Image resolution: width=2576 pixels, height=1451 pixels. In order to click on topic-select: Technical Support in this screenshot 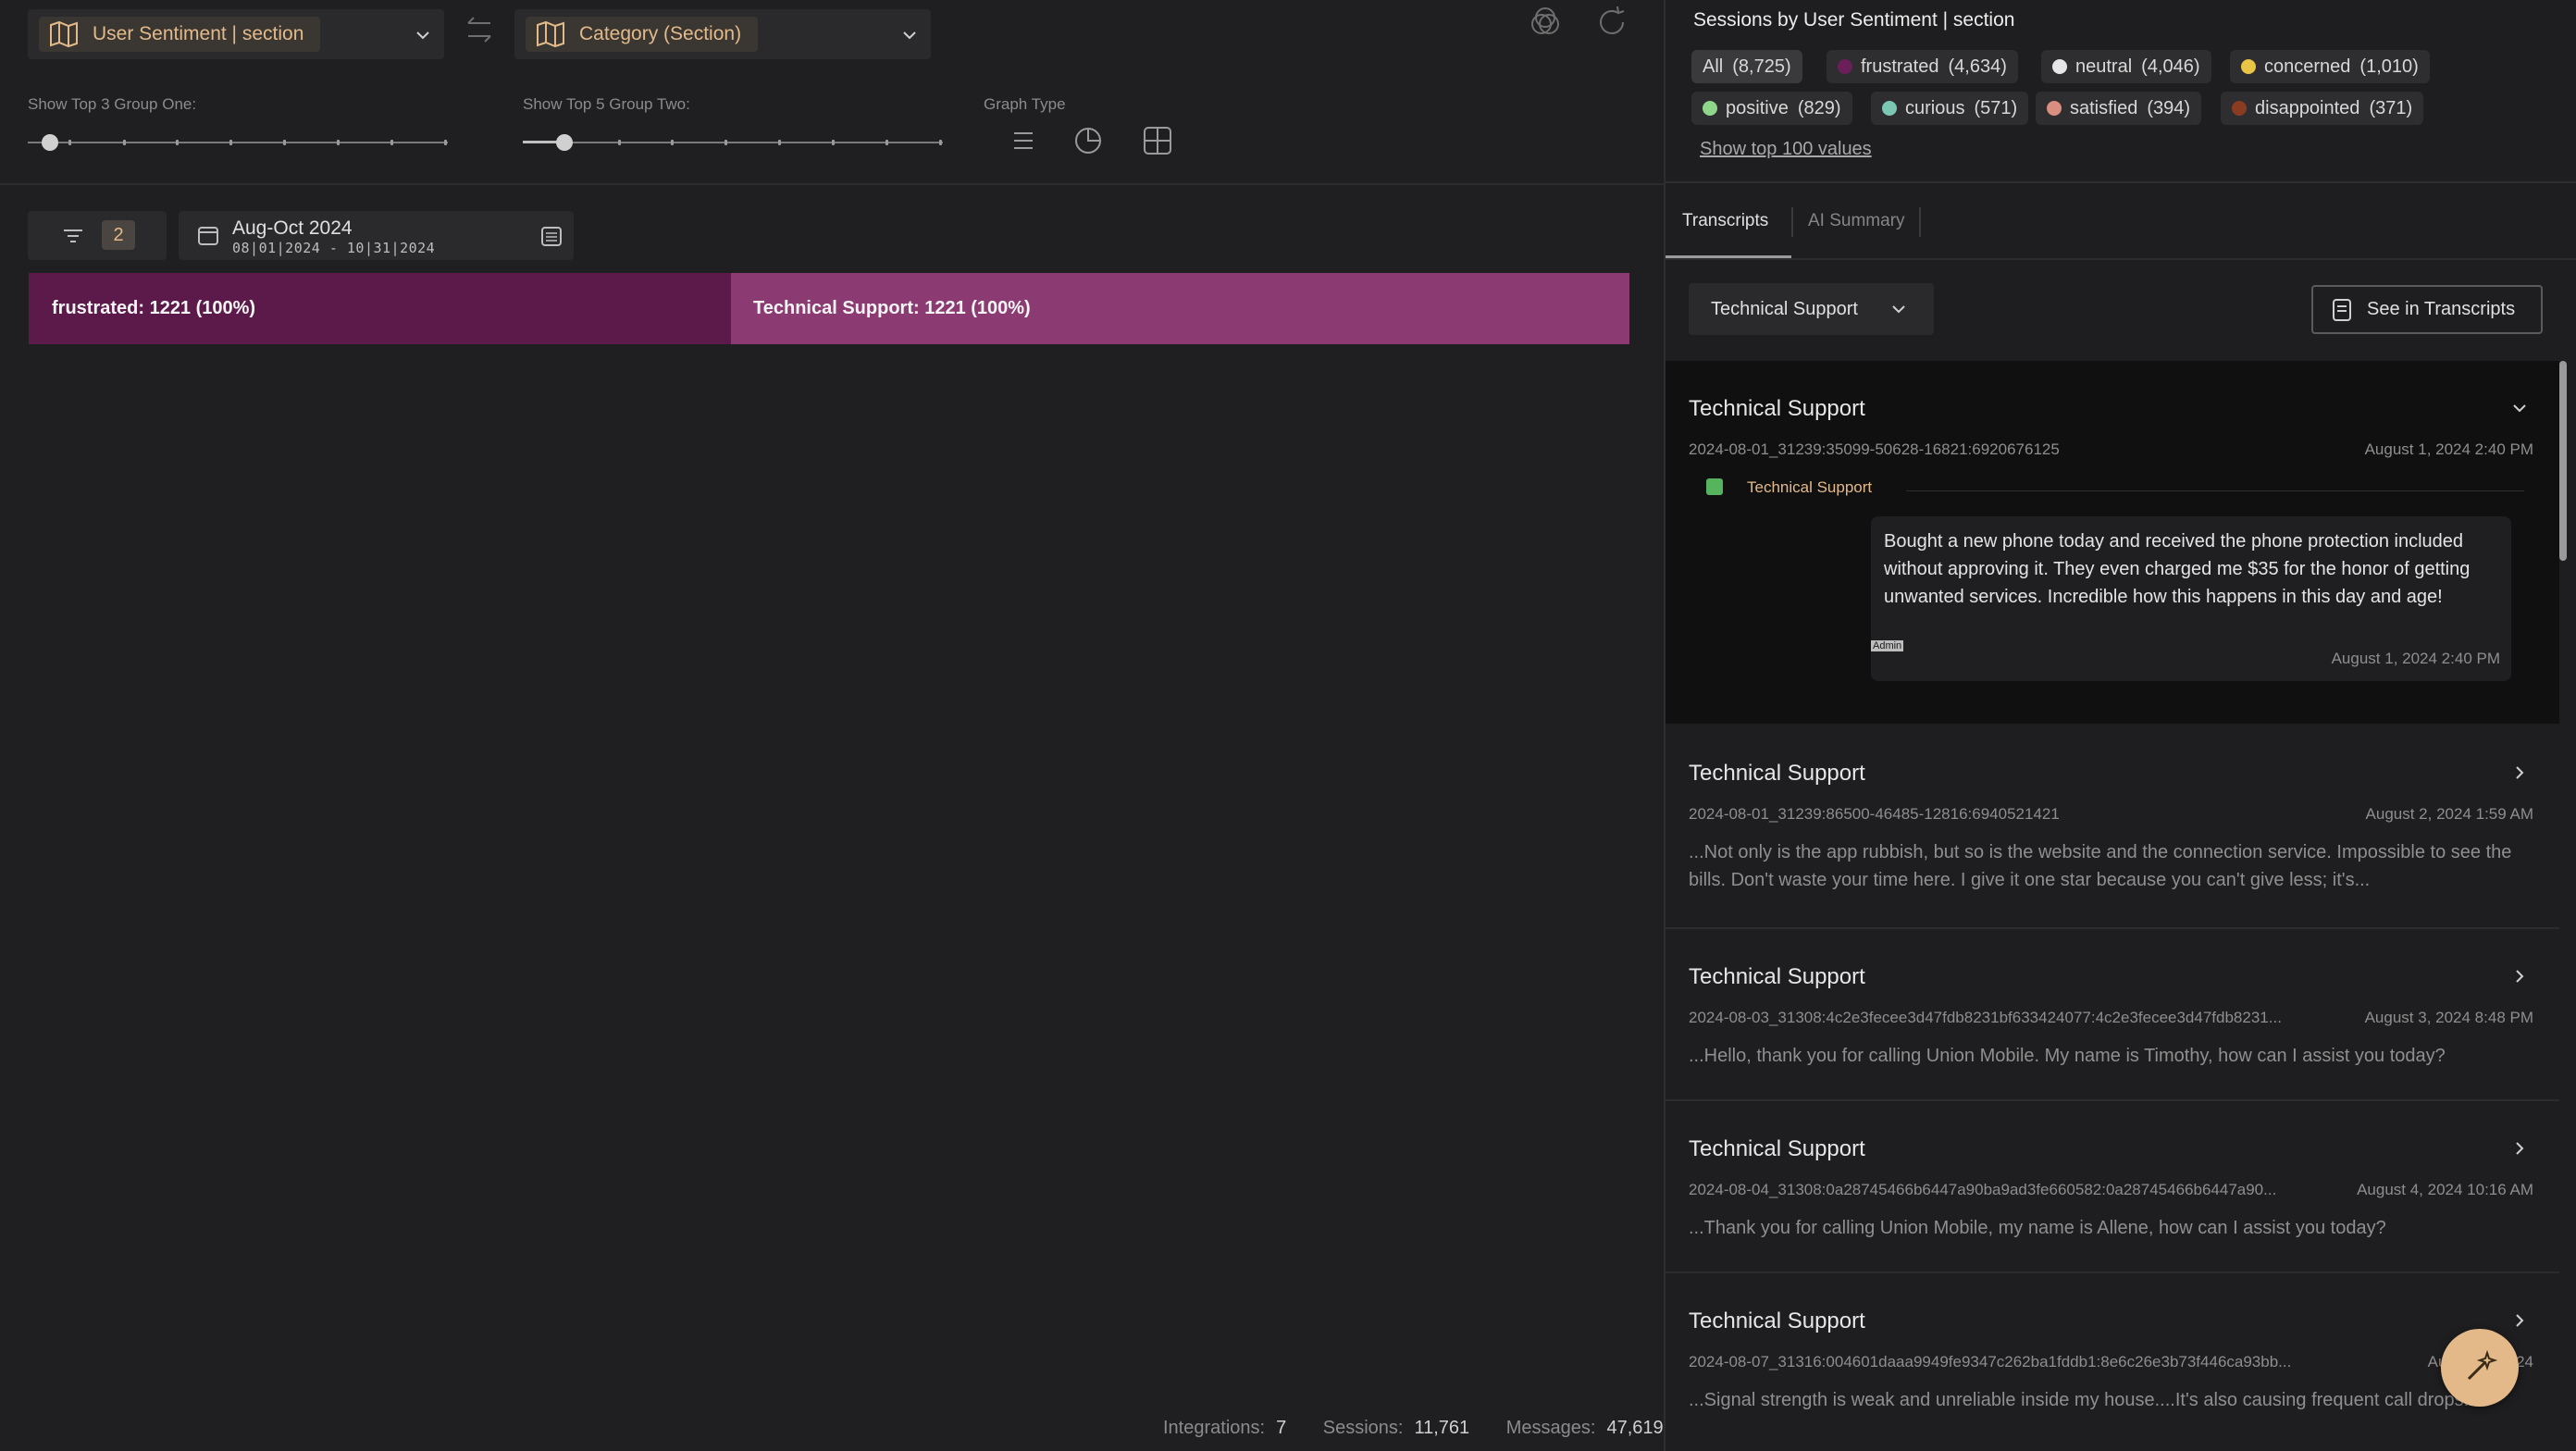, I will do `click(1812, 309)`.